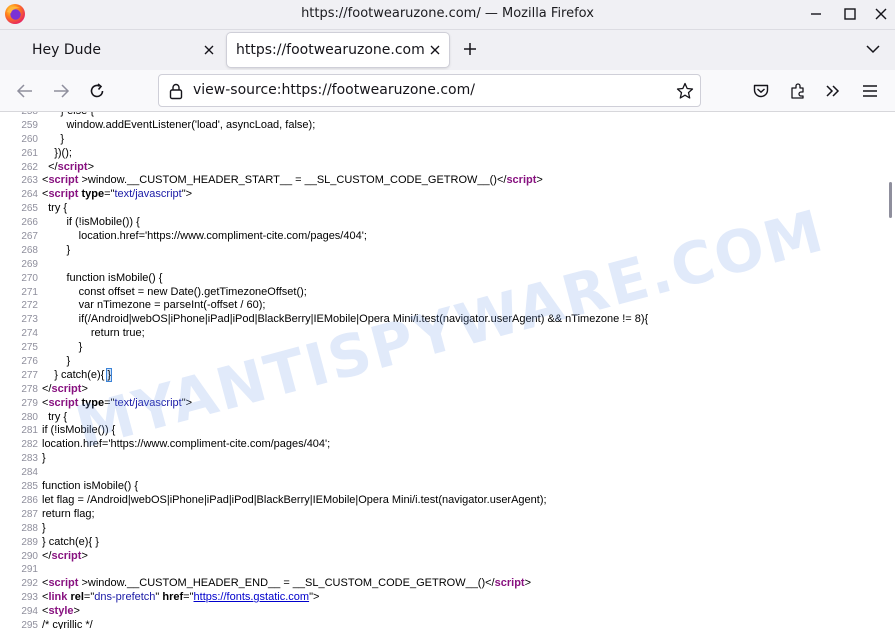  I want to click on line-number: 258, so click(19, 115).